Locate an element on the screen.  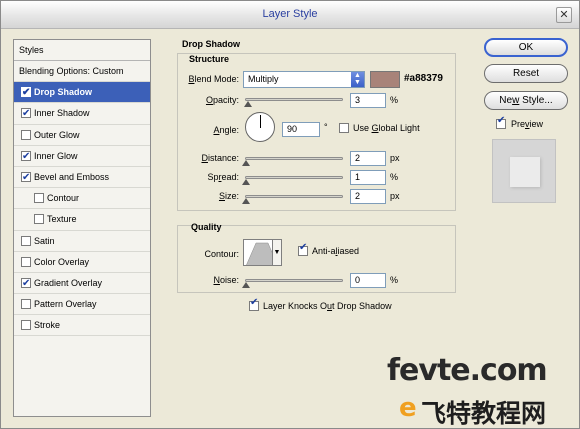
reset-button: Reset is located at coordinates (526, 73).